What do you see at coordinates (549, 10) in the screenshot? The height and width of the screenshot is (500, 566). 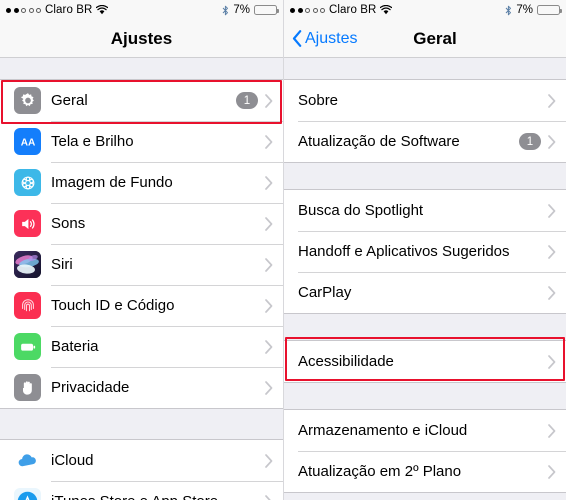 I see `battery-icon` at bounding box center [549, 10].